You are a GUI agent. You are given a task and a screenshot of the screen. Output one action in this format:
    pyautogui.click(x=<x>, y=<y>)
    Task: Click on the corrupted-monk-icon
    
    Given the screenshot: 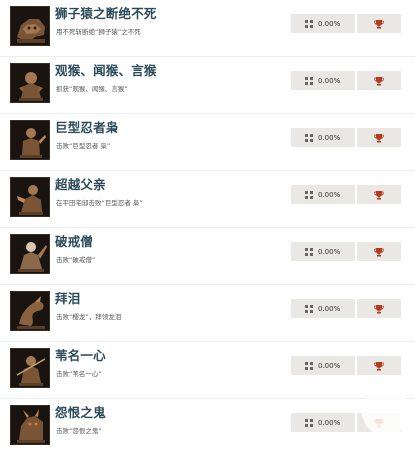 What is the action you would take?
    pyautogui.click(x=30, y=254)
    